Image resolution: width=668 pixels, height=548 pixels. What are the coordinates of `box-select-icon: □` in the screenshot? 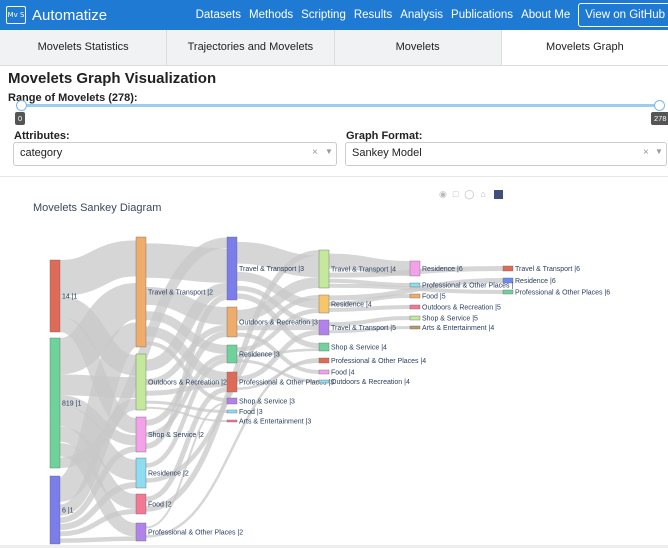 It's located at (455, 194).